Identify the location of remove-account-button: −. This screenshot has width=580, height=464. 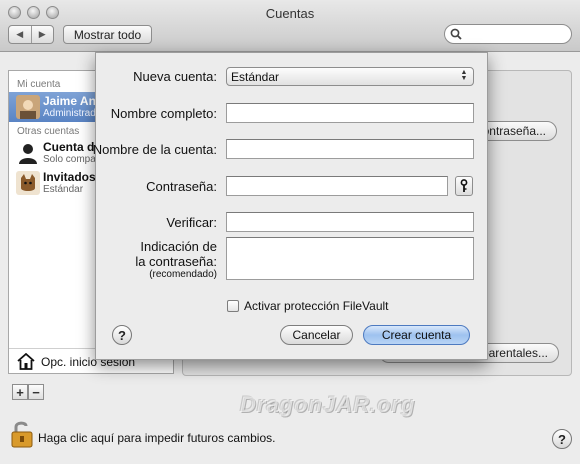
(36, 392).